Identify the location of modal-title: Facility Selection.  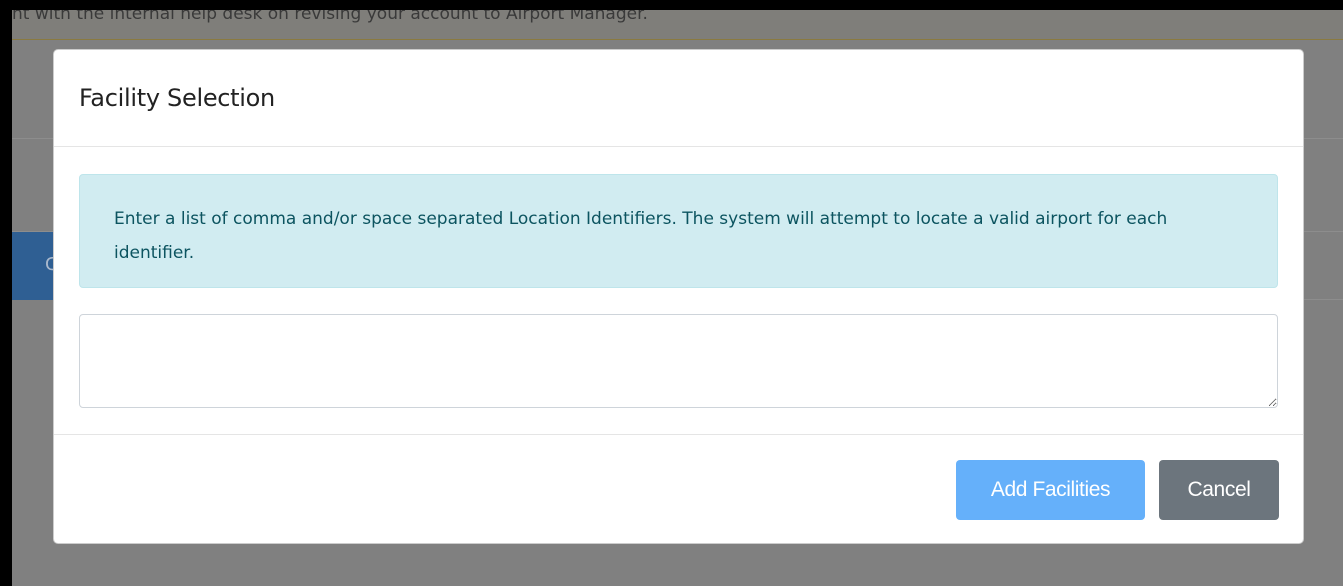
(177, 98).